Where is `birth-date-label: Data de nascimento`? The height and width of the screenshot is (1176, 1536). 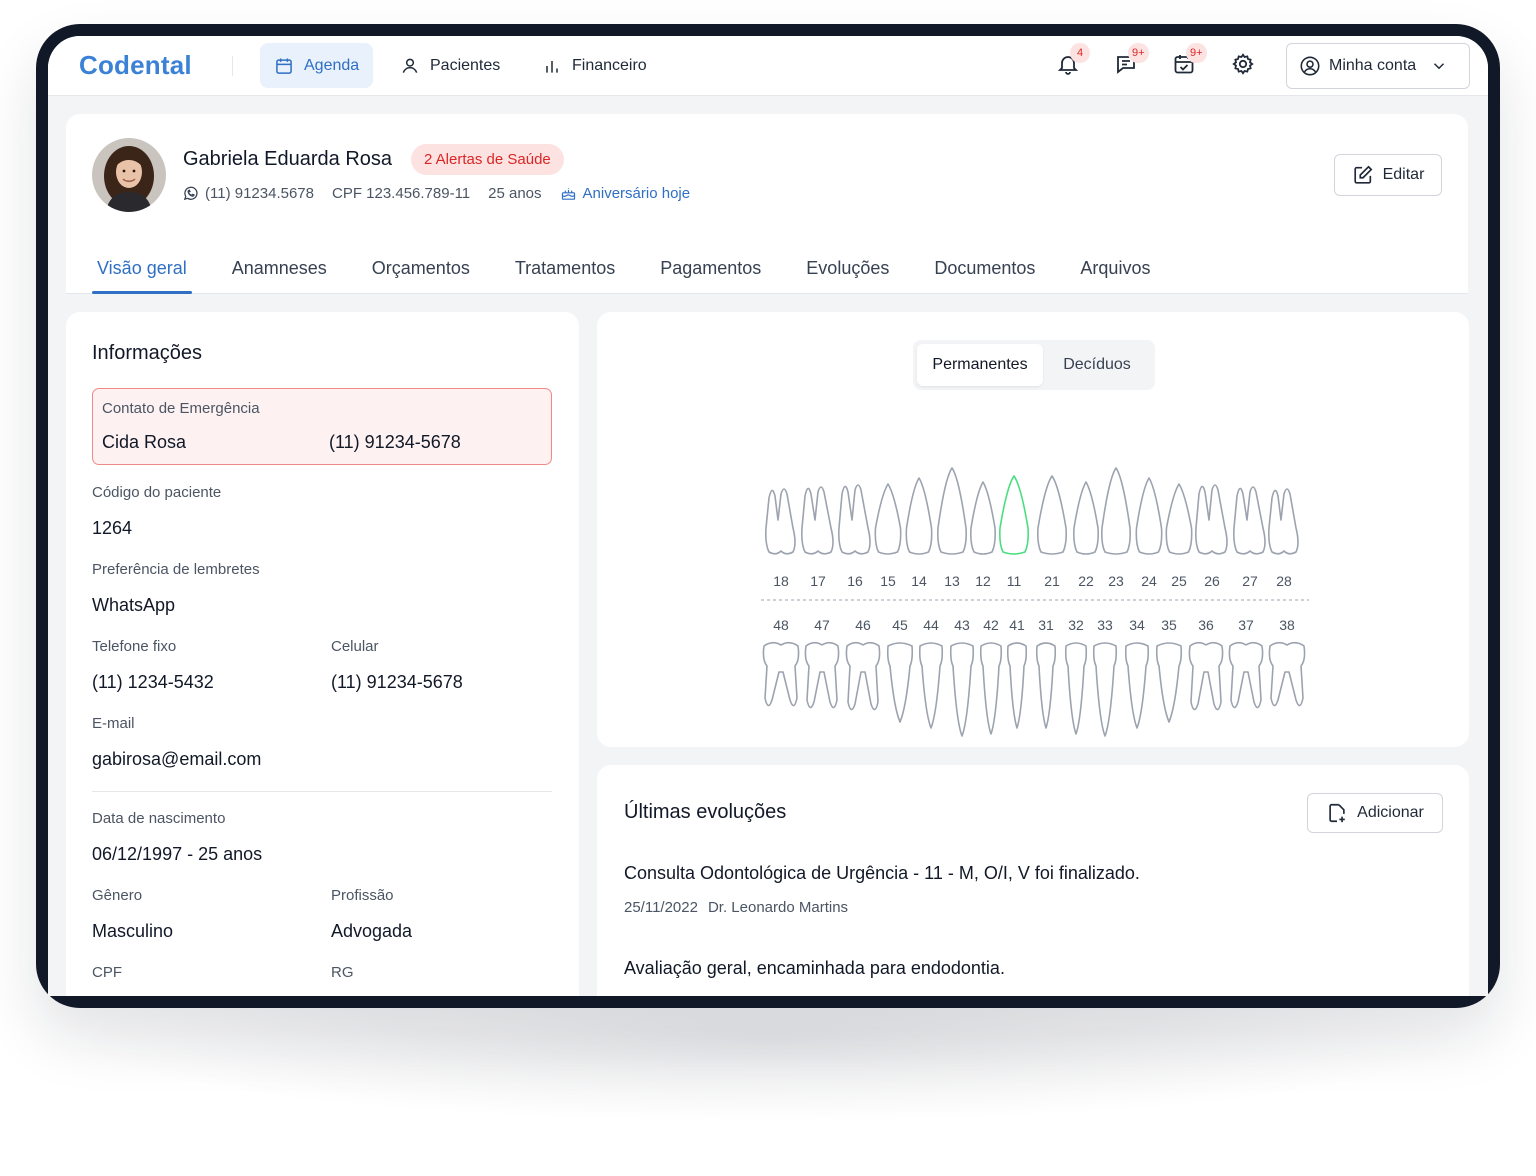
birth-date-label: Data de nascimento is located at coordinates (159, 818).